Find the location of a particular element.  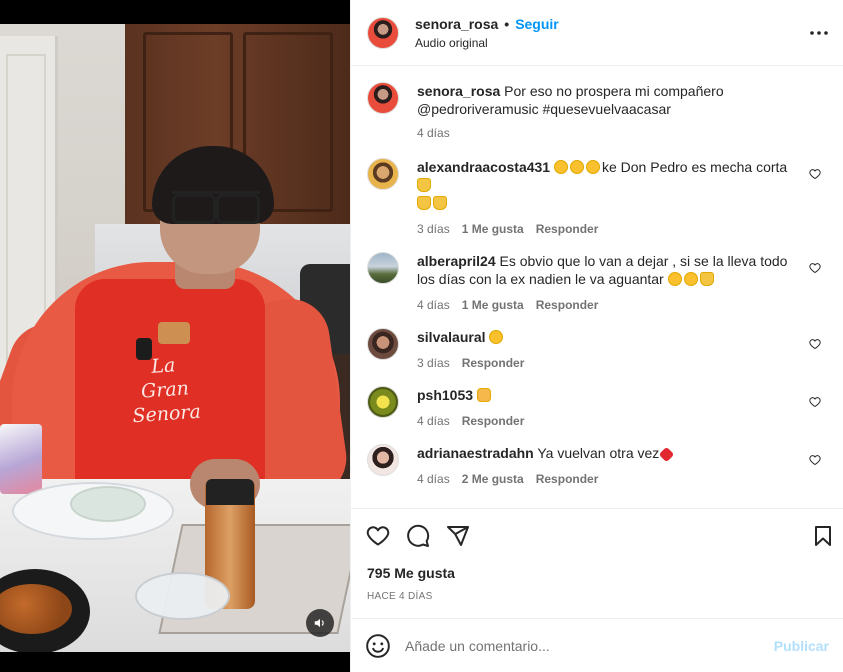

post-header: senora_rosa • Seguir Audio original is located at coordinates (597, 33).